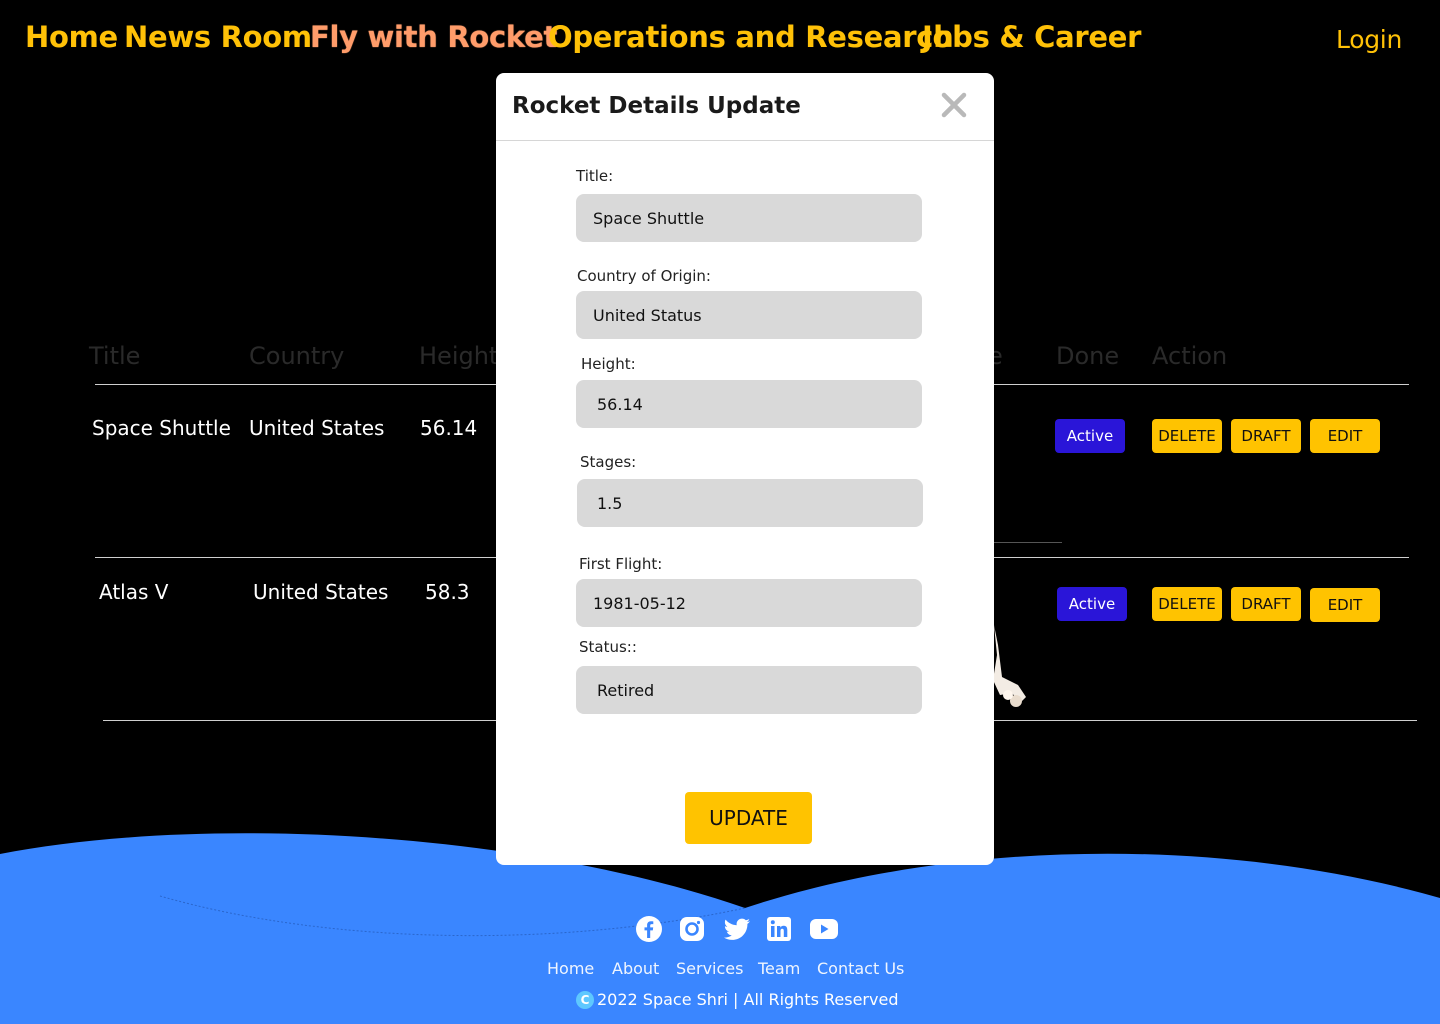  What do you see at coordinates (635, 968) in the screenshot?
I see `footer-link-about: About` at bounding box center [635, 968].